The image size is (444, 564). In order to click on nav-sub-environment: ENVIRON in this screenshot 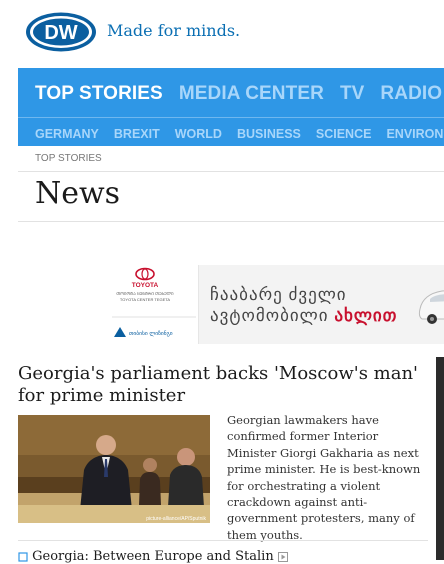, I will do `click(414, 134)`.